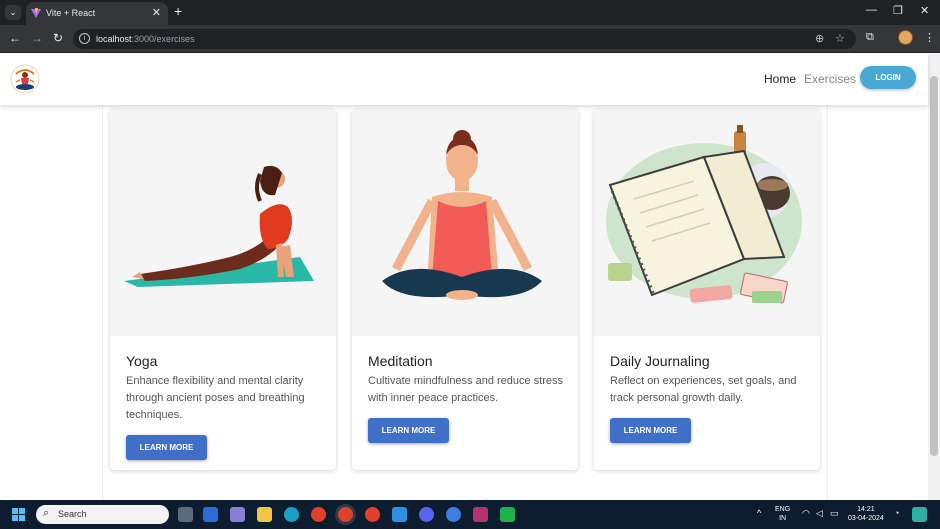  I want to click on address-bar: i localhost:3000/exercises ⊕ ☆, so click(464, 39).